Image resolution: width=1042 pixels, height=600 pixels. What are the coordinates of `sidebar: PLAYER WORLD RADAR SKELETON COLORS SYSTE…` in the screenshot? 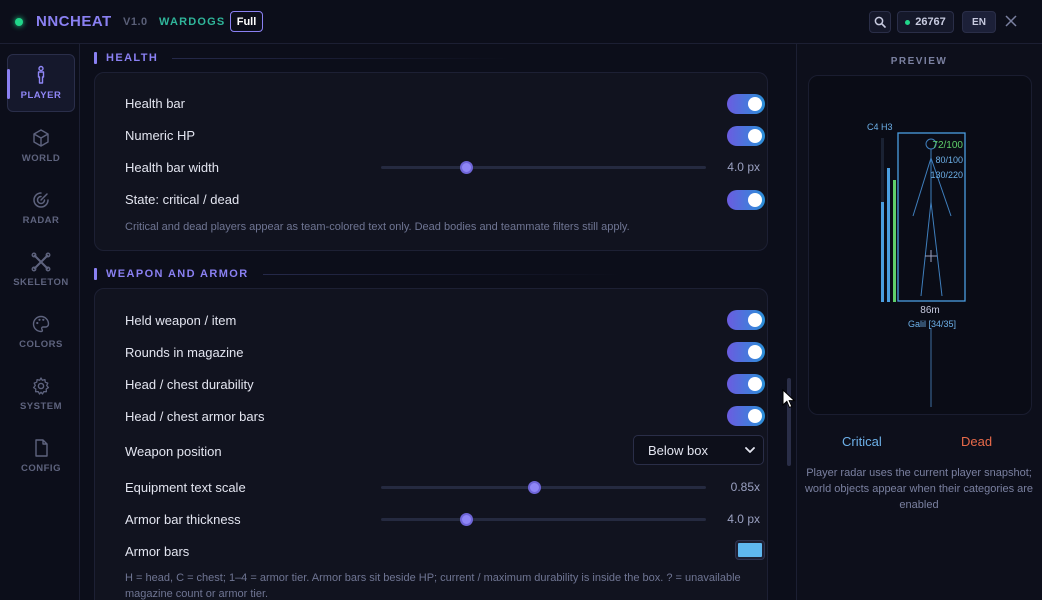 It's located at (40, 322).